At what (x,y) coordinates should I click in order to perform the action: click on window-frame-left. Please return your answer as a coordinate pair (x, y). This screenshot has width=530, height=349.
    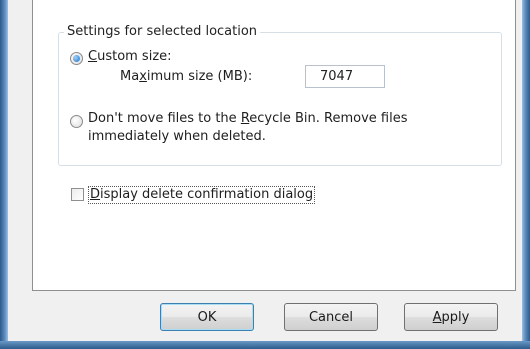
    Looking at the image, I should click on (4, 174).